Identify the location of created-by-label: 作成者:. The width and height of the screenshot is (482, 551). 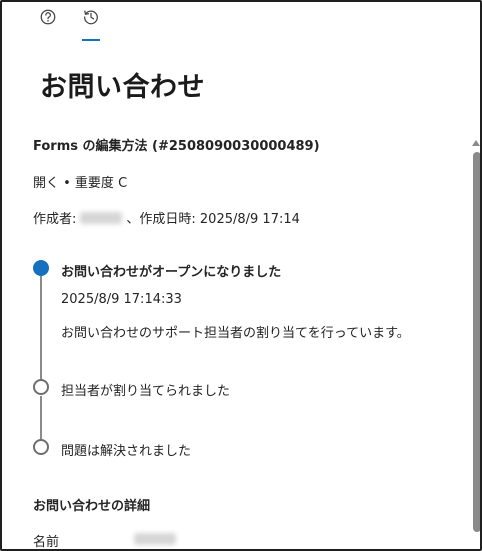
(55, 219).